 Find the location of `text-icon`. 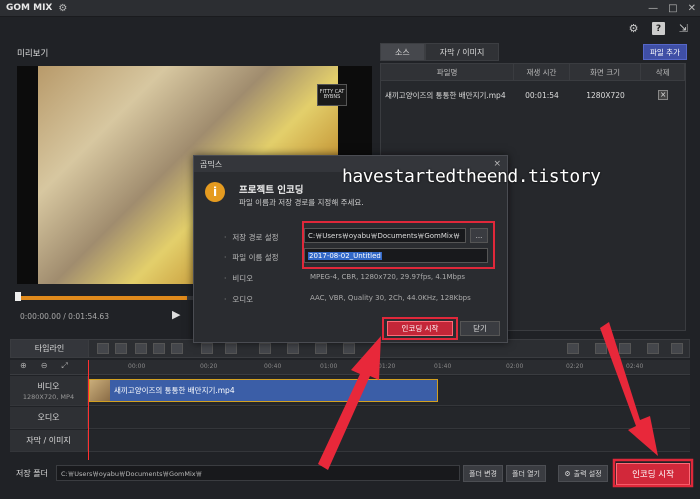

text-icon is located at coordinates (677, 348).